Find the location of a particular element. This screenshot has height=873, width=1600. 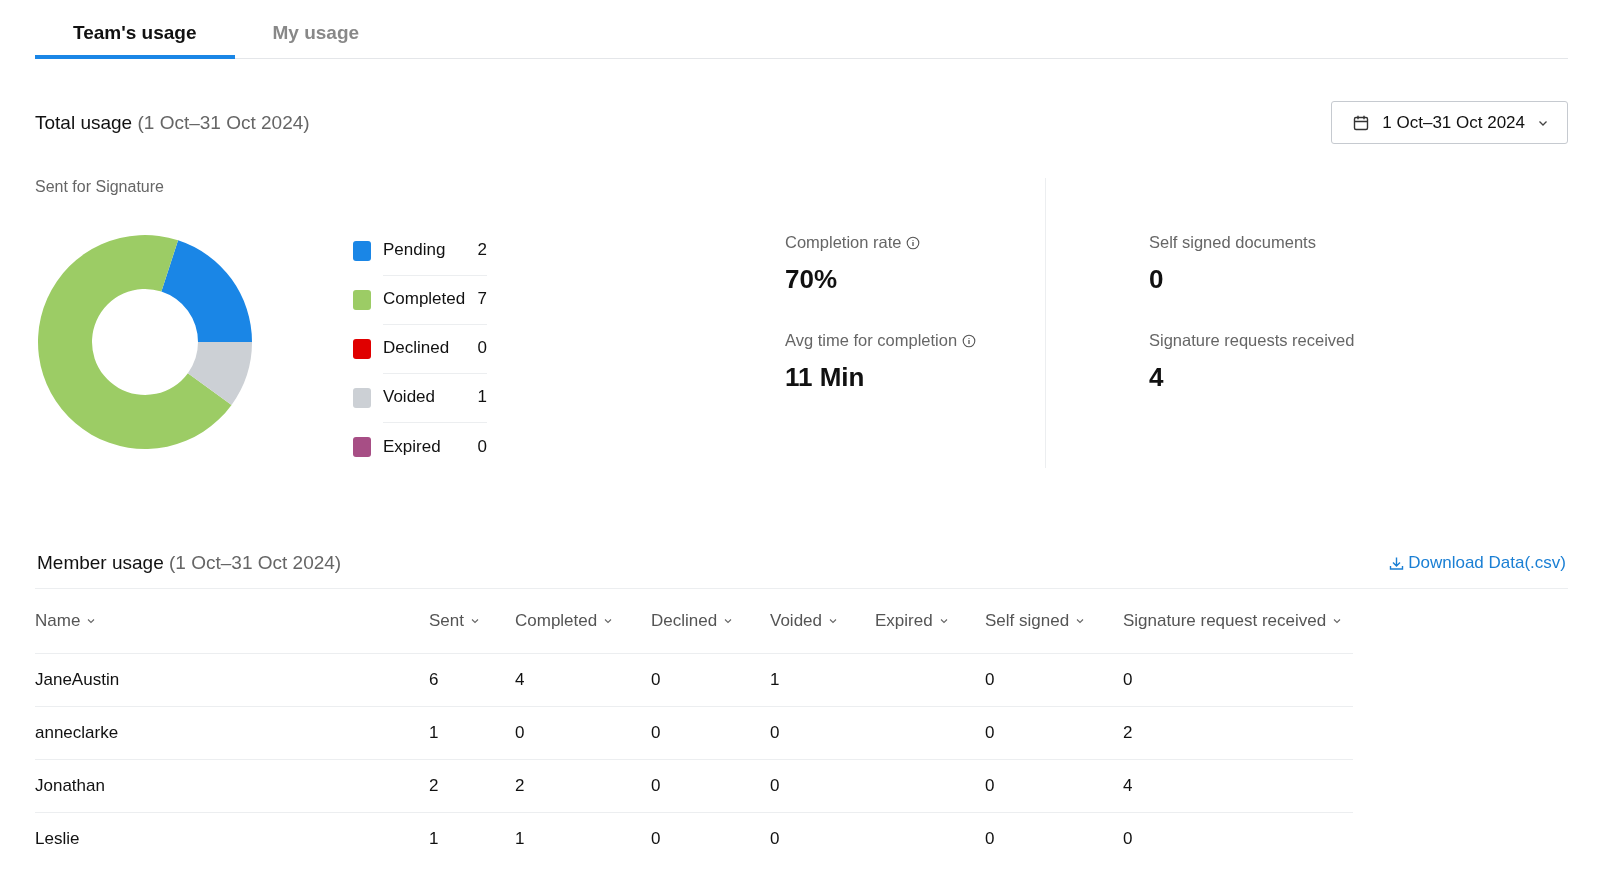

table-cell: anneclarke is located at coordinates (77, 732).